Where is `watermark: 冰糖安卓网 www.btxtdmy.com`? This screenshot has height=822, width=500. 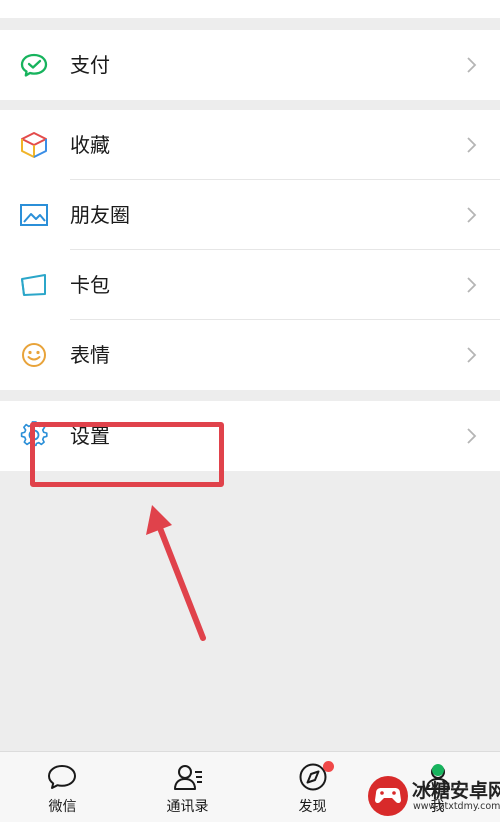
watermark: 冰糖安卓网 www.btxtdmy.com is located at coordinates (433, 795).